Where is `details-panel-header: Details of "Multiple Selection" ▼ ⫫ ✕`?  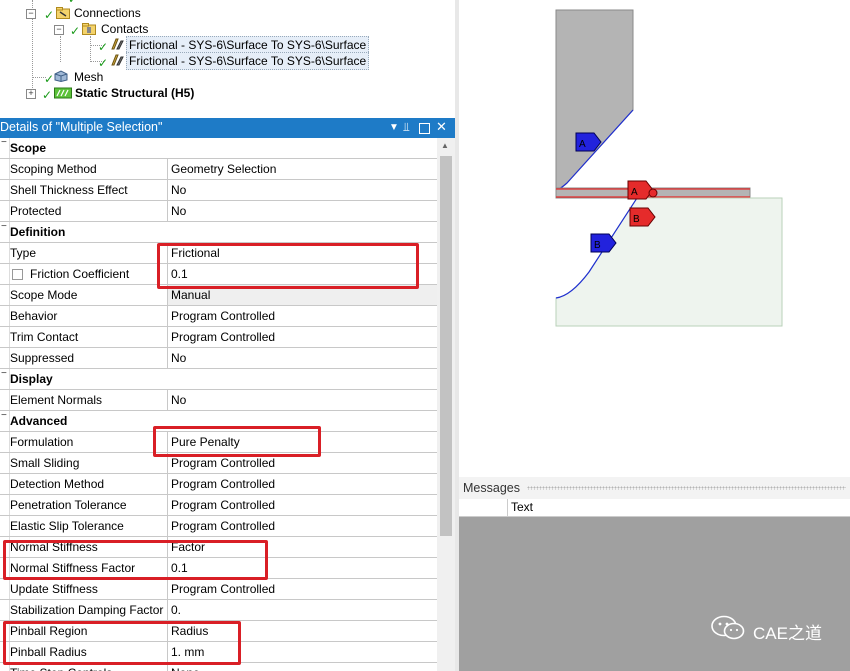
details-panel-header: Details of "Multiple Selection" ▼ ⫫ ✕ is located at coordinates (227, 128).